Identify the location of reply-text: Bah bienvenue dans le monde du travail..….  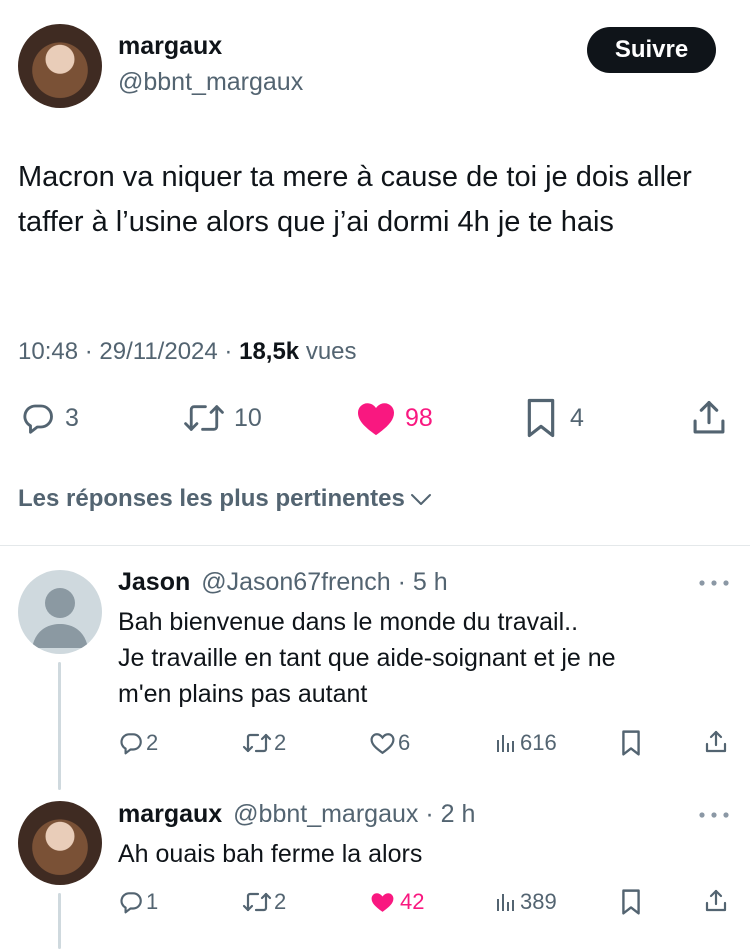
(367, 658).